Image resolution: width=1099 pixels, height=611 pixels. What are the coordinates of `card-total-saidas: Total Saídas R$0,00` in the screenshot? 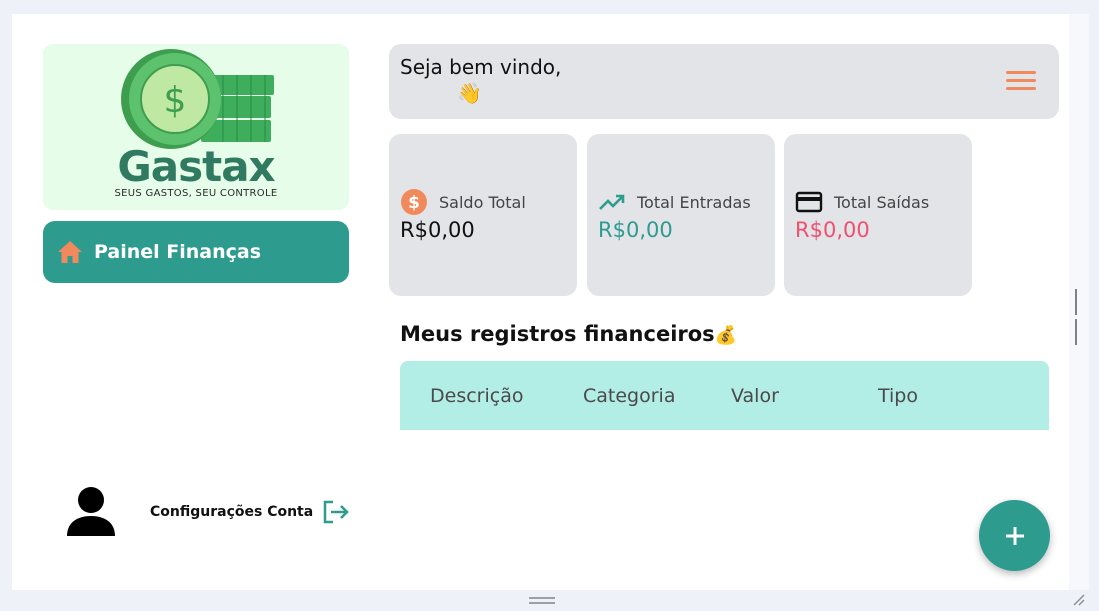 It's located at (878, 215).